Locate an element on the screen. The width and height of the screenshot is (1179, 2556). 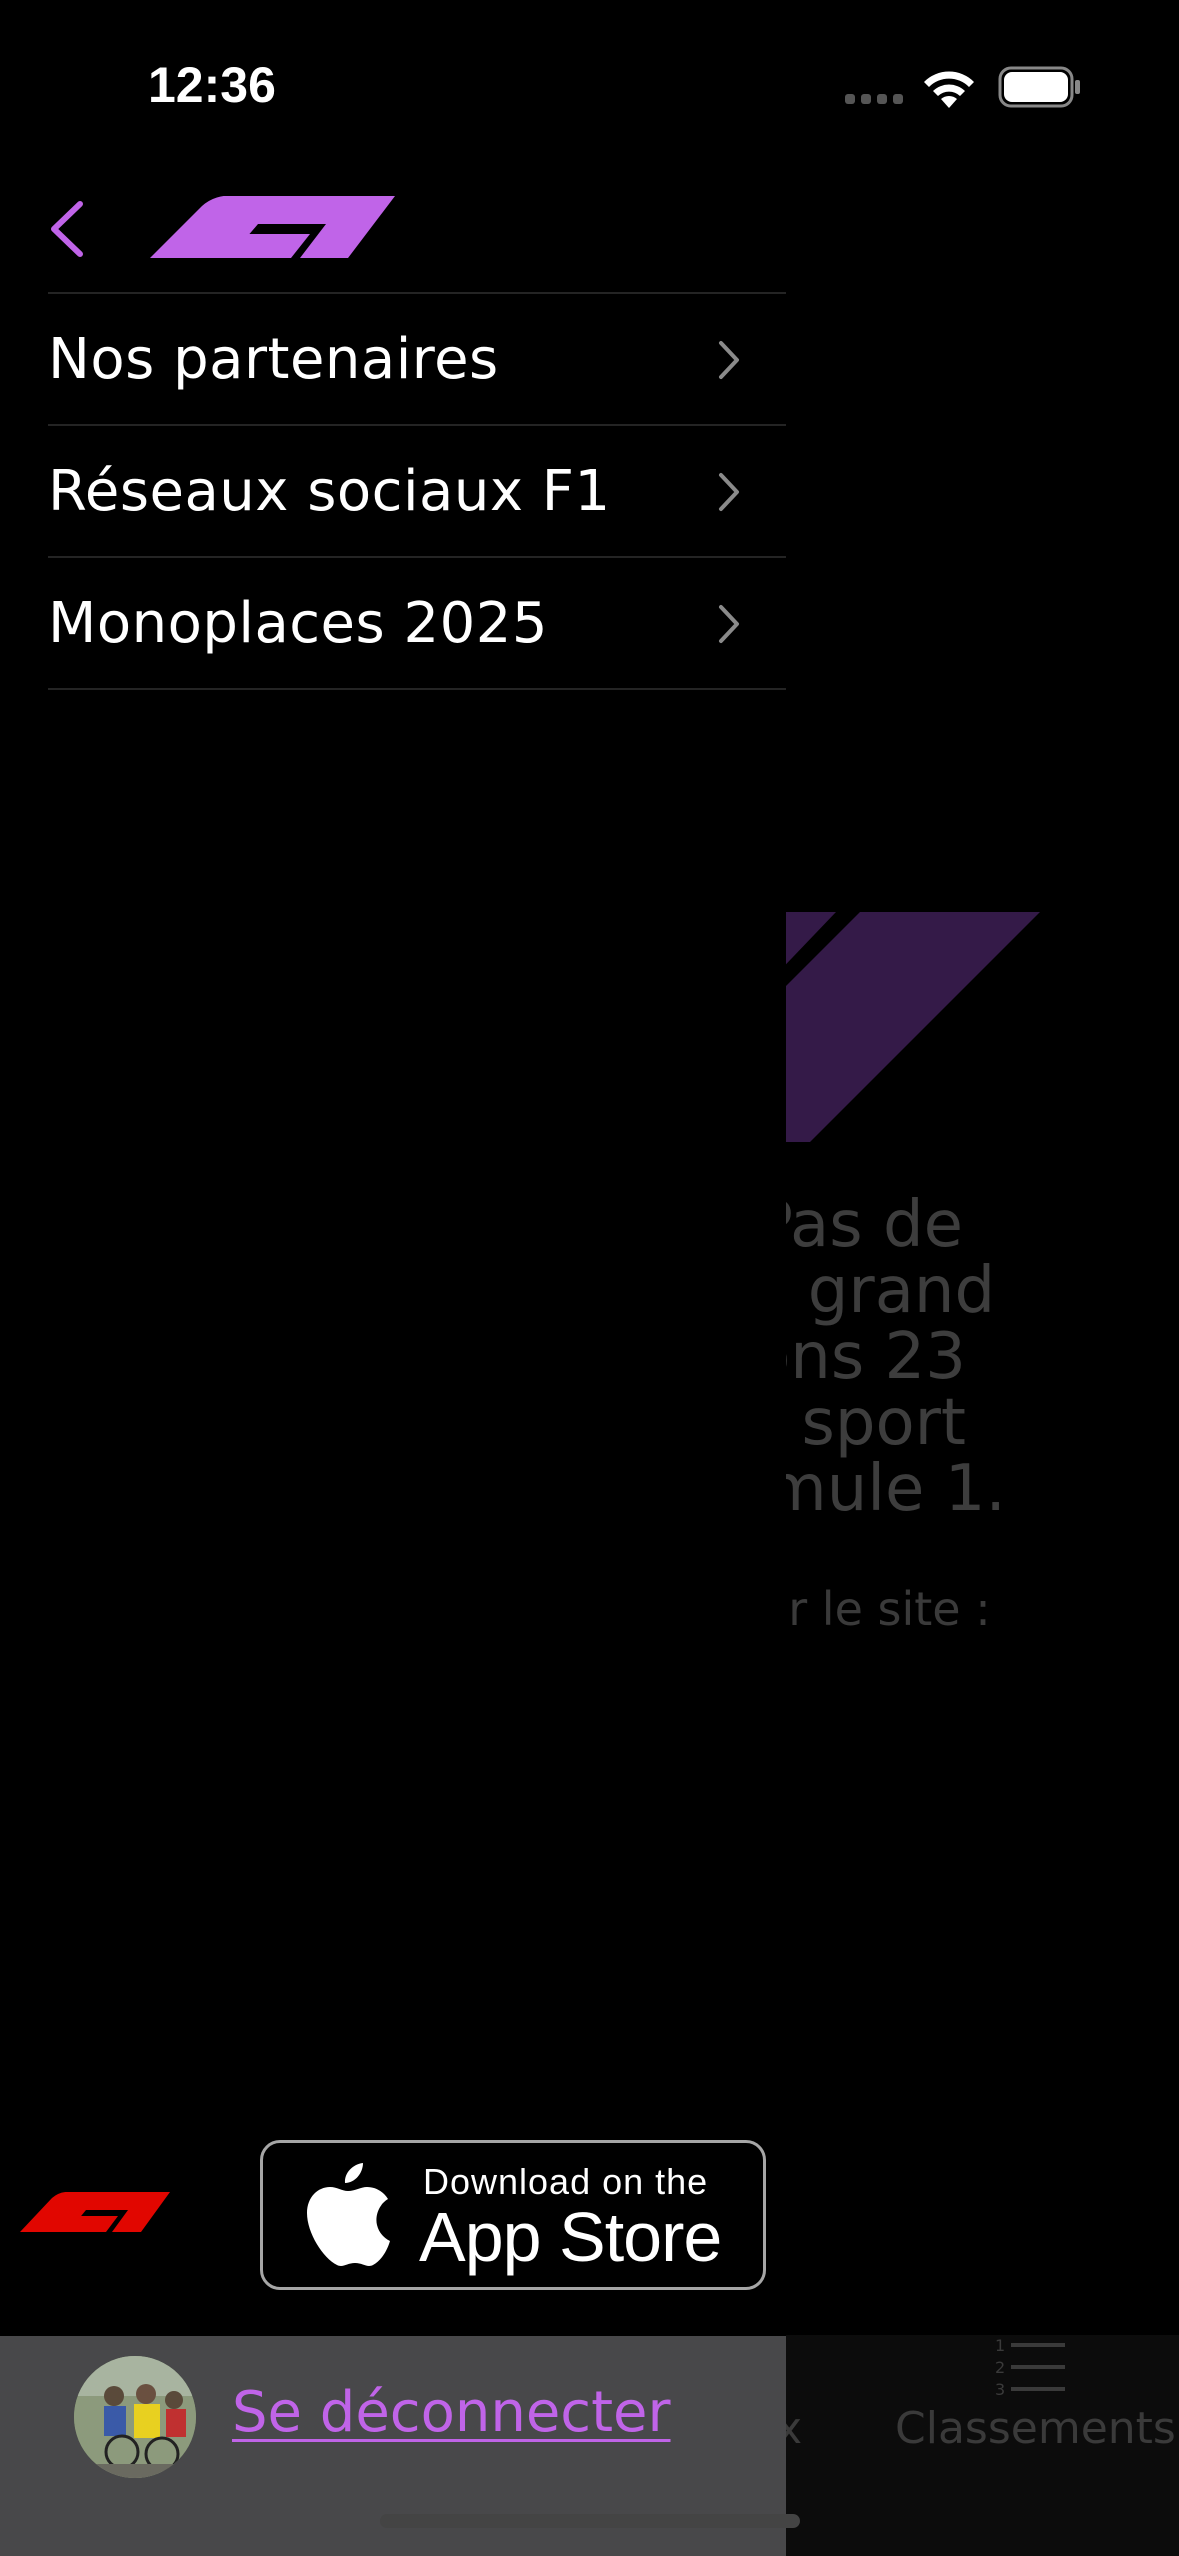
menu-item-social-networks: Réseaux sociaux F1 is located at coordinates (417, 492).